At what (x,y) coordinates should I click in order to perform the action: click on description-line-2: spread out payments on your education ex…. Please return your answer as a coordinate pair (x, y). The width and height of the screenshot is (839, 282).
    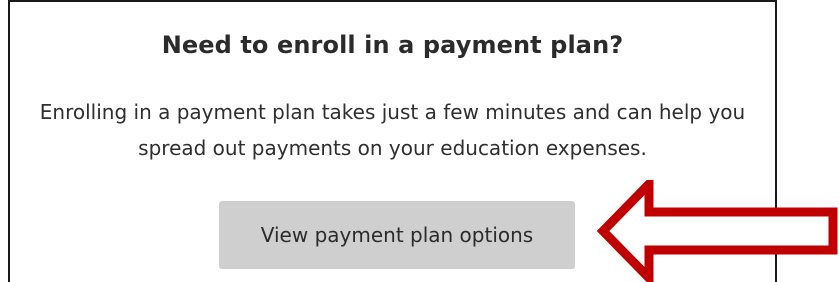
    Looking at the image, I should click on (392, 148).